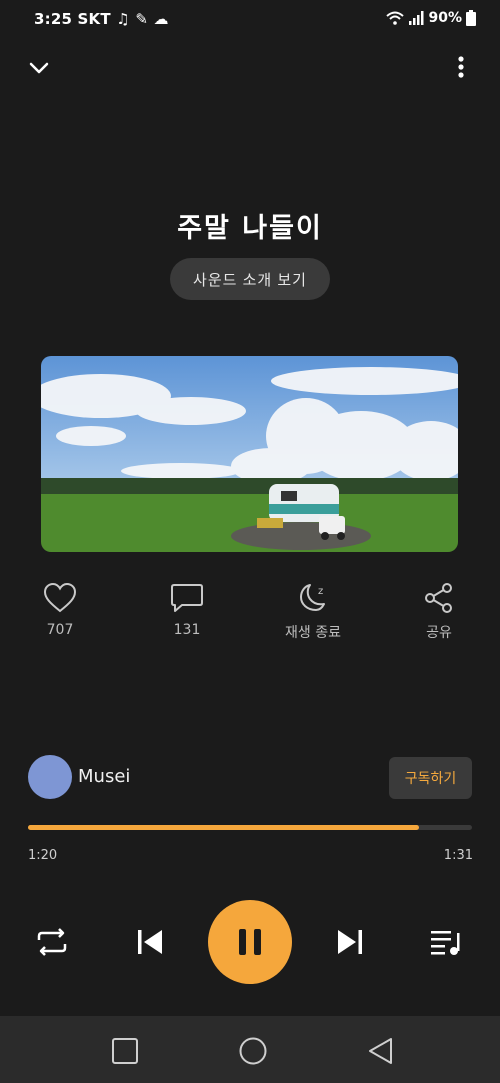  I want to click on current-time: 1:20, so click(43, 855).